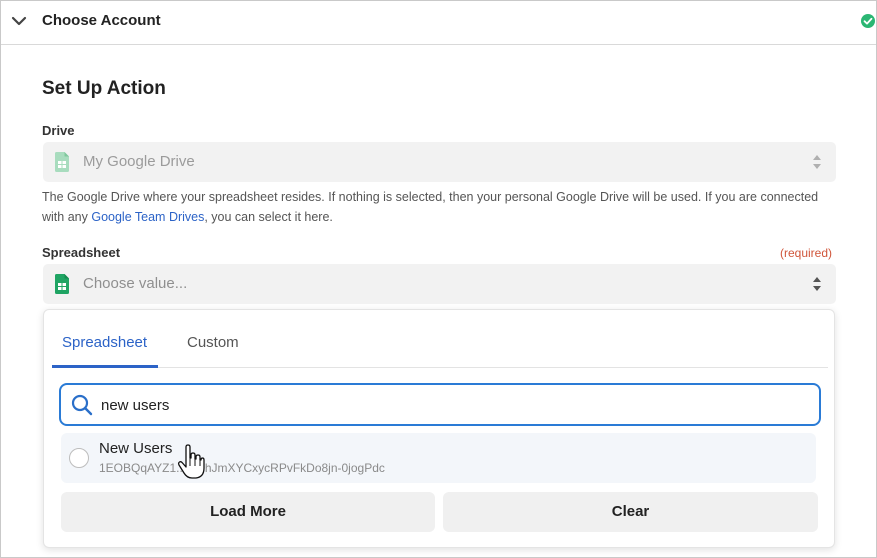 Image resolution: width=877 pixels, height=558 pixels. What do you see at coordinates (136, 448) in the screenshot?
I see `result-name: New Users` at bounding box center [136, 448].